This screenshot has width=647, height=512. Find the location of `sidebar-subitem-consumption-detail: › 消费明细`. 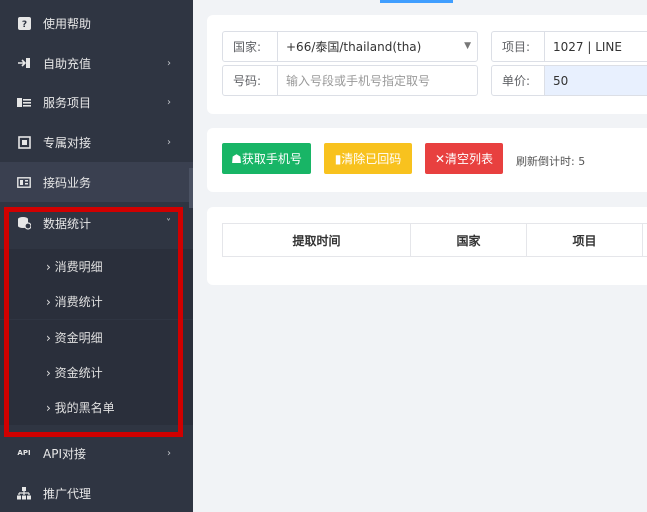

sidebar-subitem-consumption-detail: › 消费明细 is located at coordinates (96, 266).